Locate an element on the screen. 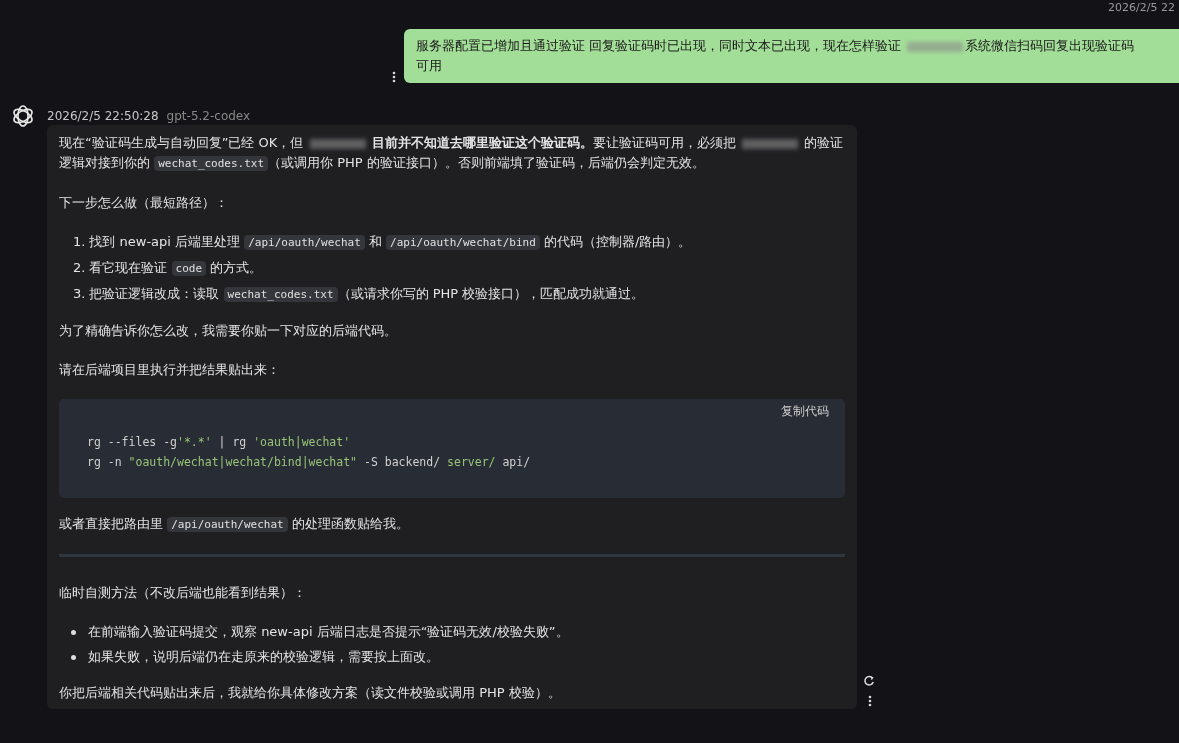 This screenshot has width=1179, height=743. paragraph: 现在“验证码生成与自动回复”已经 OK，但 目前并不知道去哪里验证这个验证码。要让验证码可用，必须把 的验证逻辑对接到你的 wechat_codes.txt （或调用你 PHP 的验证接口）。否则前端填了验证码，后端仍会判定无效。 is located at coordinates (452, 153).